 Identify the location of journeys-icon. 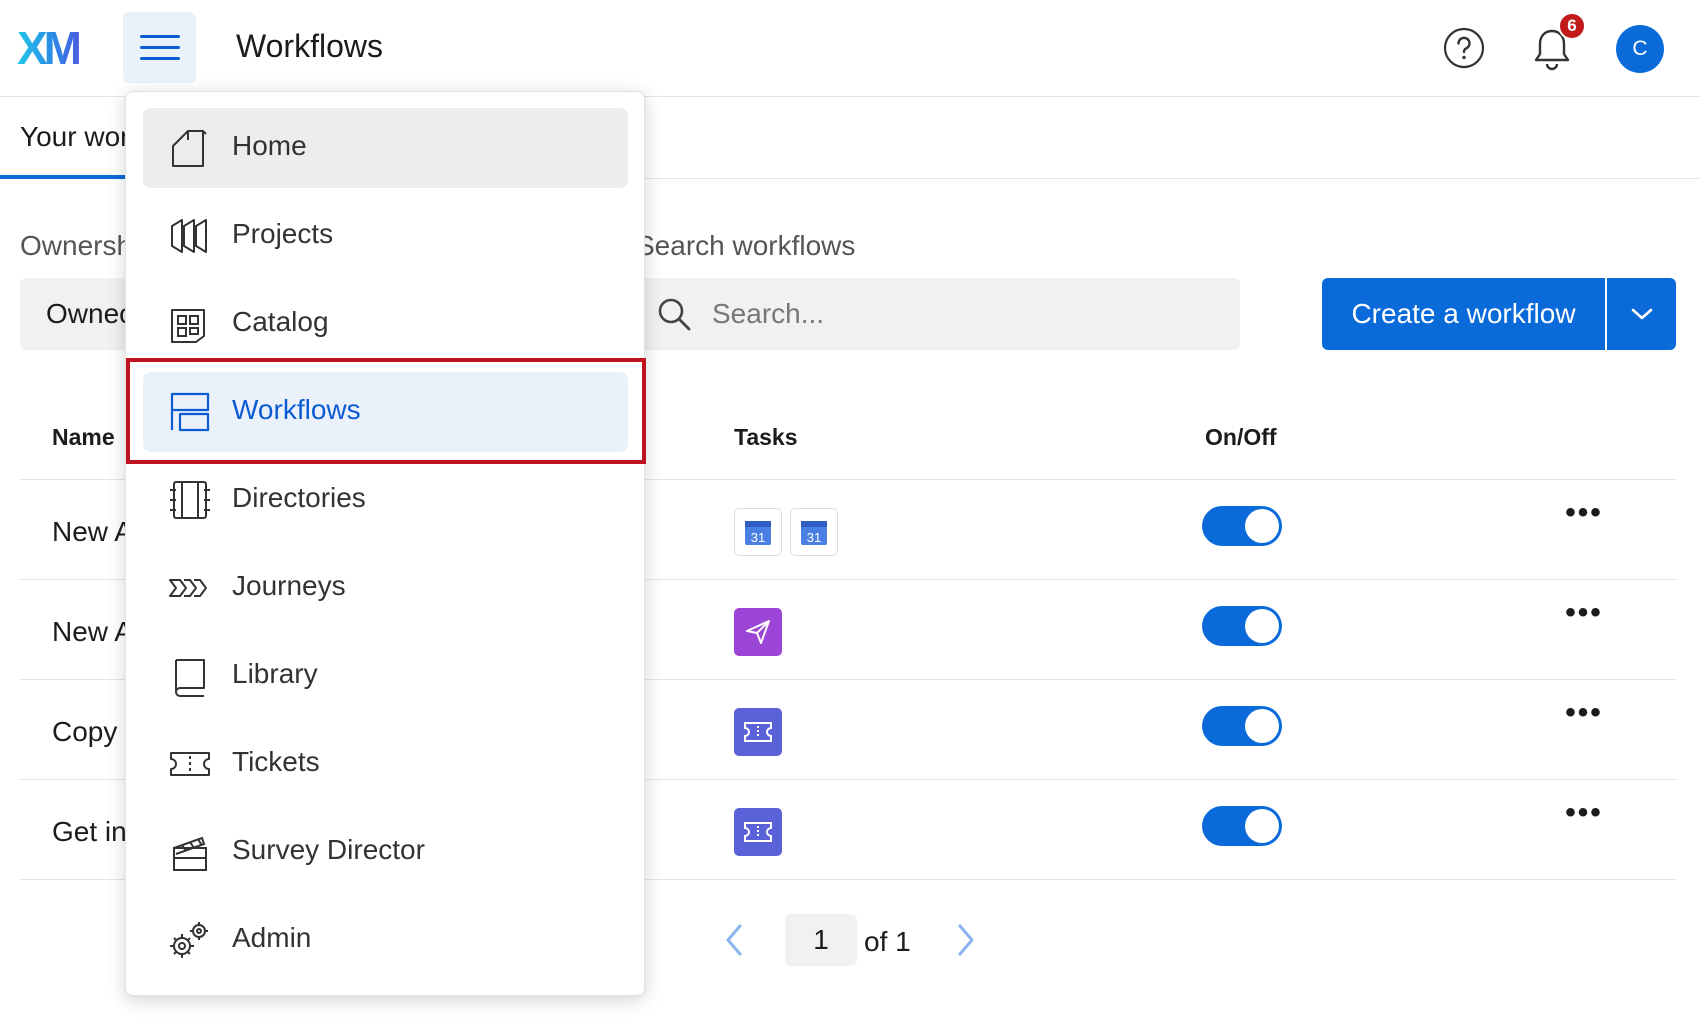
(188, 588).